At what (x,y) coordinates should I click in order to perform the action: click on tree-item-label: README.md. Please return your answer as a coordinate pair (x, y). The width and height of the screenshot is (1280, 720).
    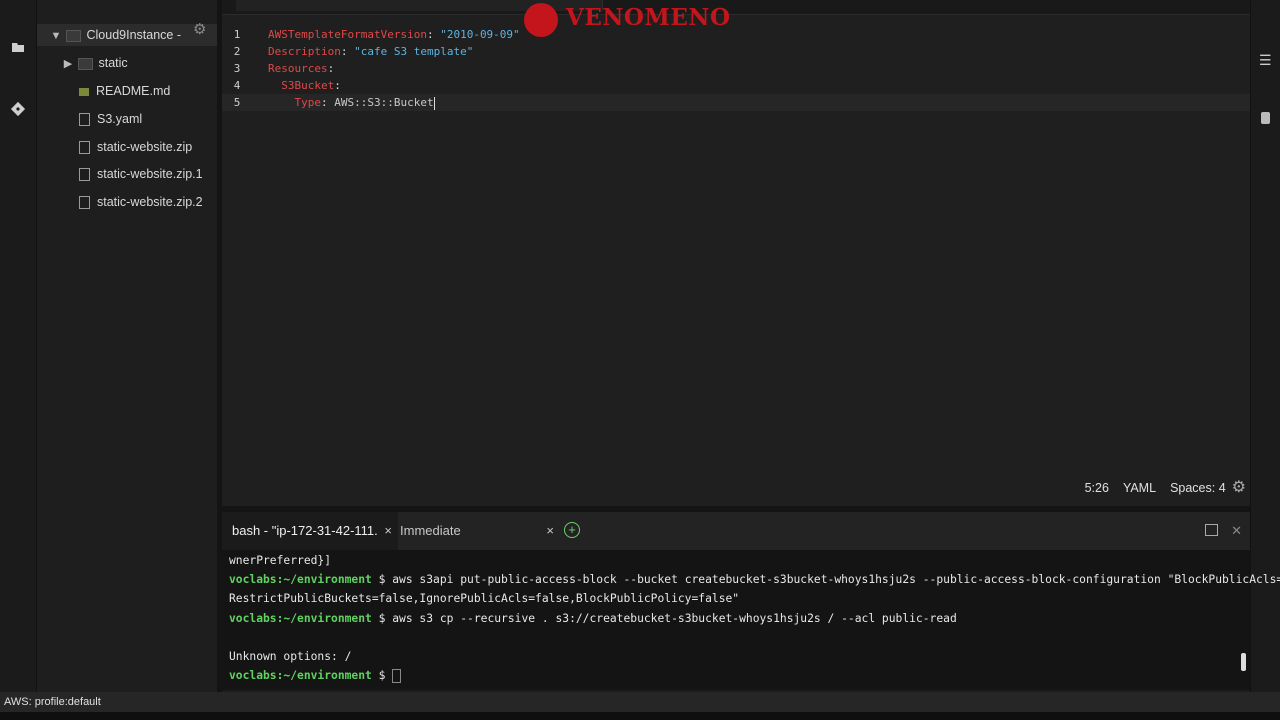
    Looking at the image, I should click on (133, 91).